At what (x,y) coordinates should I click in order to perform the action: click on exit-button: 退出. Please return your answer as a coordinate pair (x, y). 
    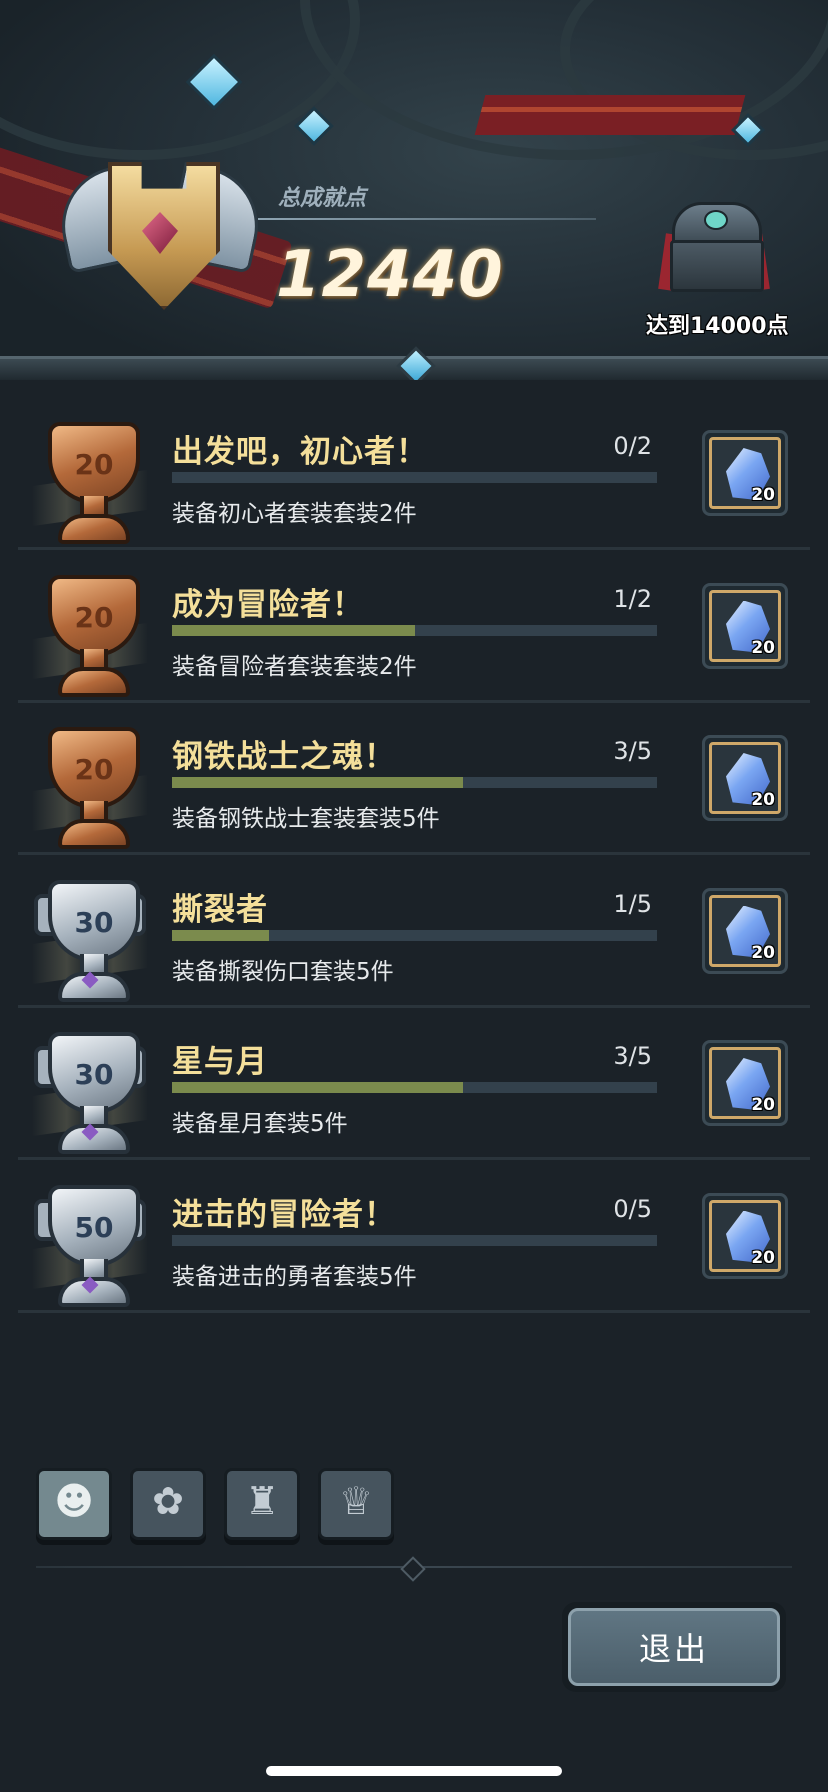
    Looking at the image, I should click on (674, 1647).